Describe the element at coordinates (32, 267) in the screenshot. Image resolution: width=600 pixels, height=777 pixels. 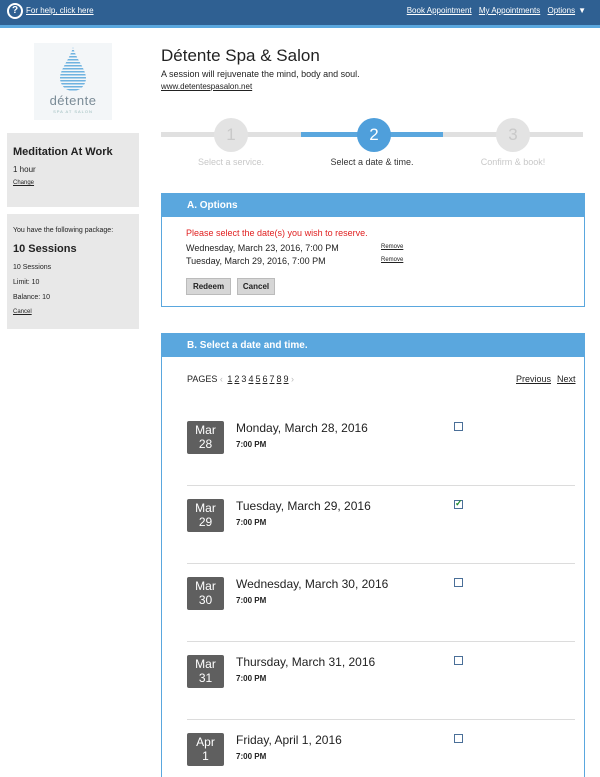
I see `package-sessions: 10 Sessions` at that location.